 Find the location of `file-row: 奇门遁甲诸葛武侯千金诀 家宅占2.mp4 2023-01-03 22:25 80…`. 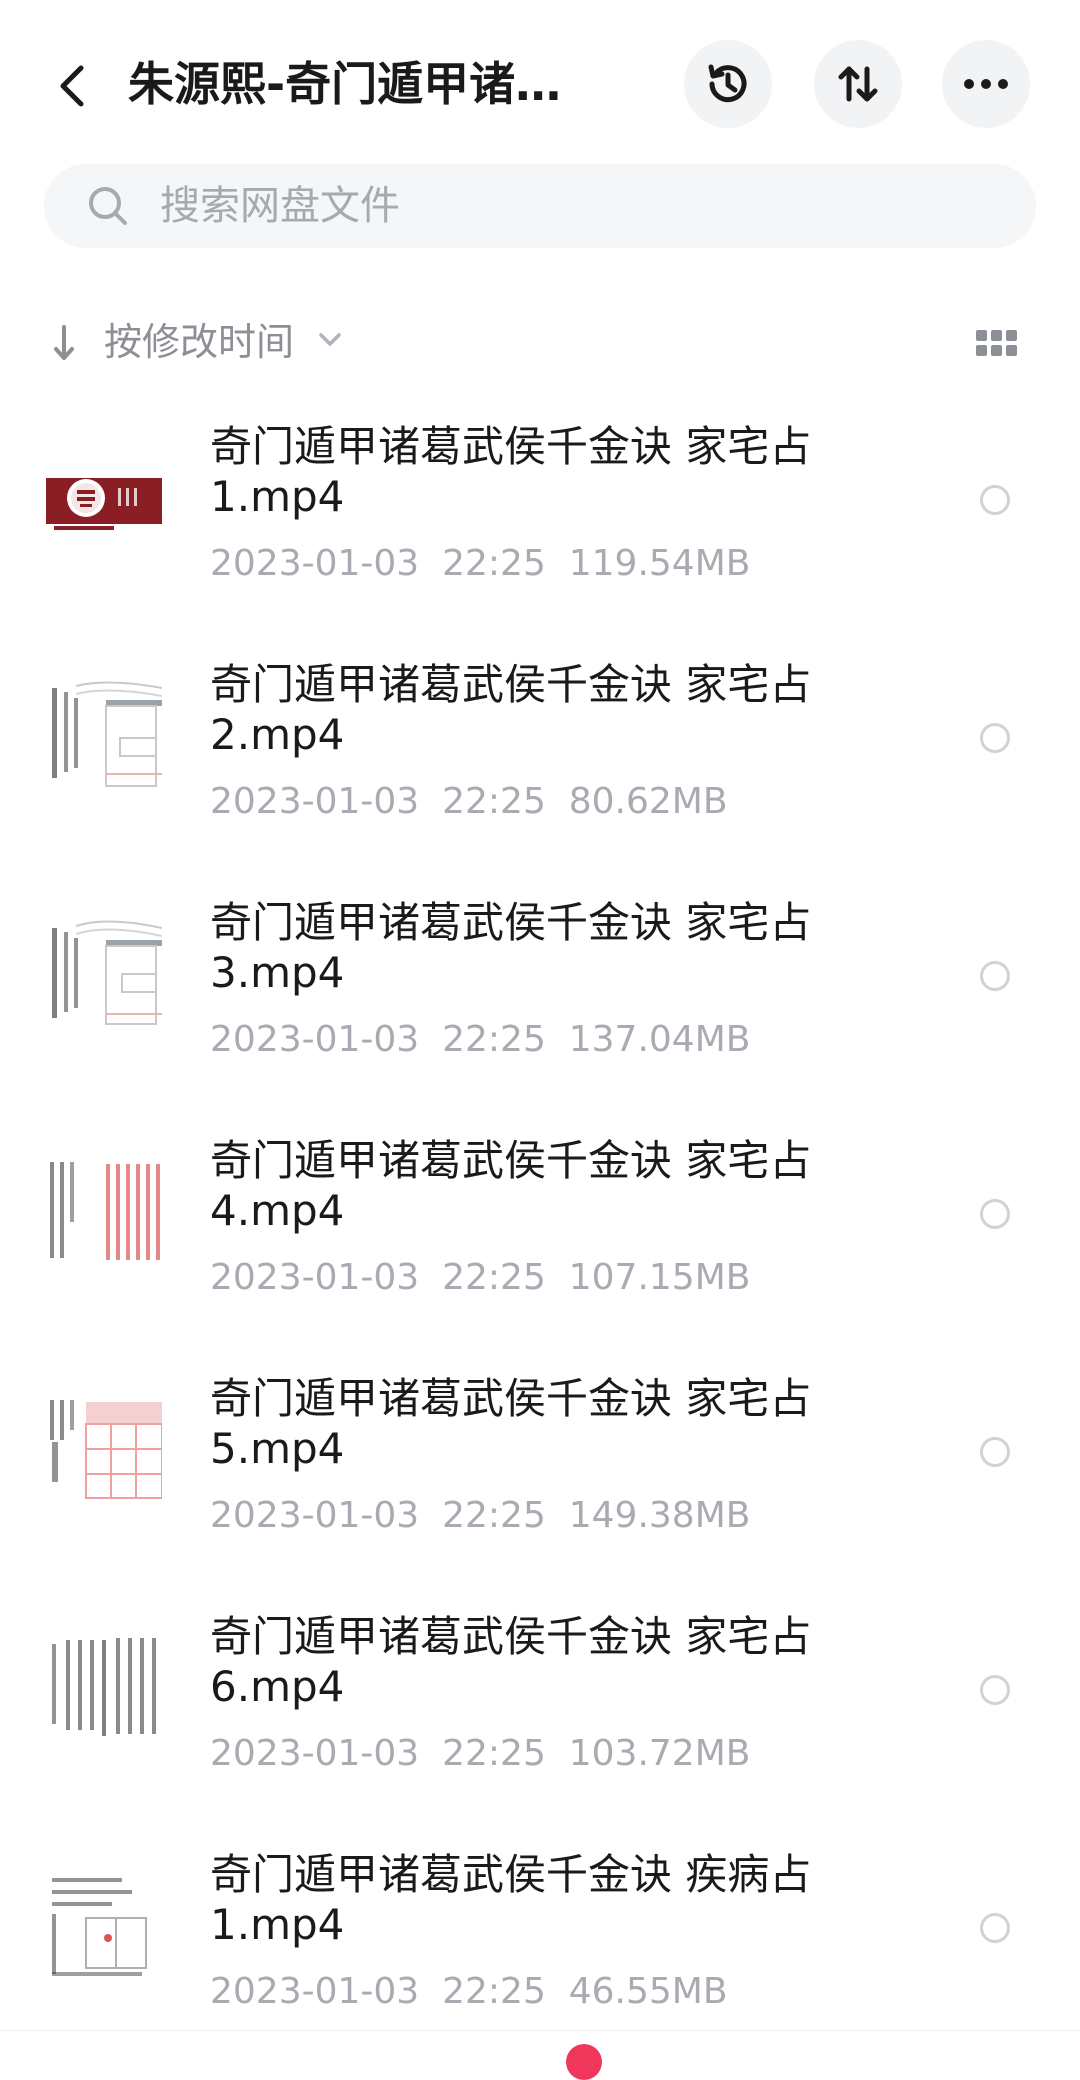

file-row: 奇门遁甲诸葛武侯千金诀 家宅占2.mp4 2023-01-03 22:25 80… is located at coordinates (540, 757).